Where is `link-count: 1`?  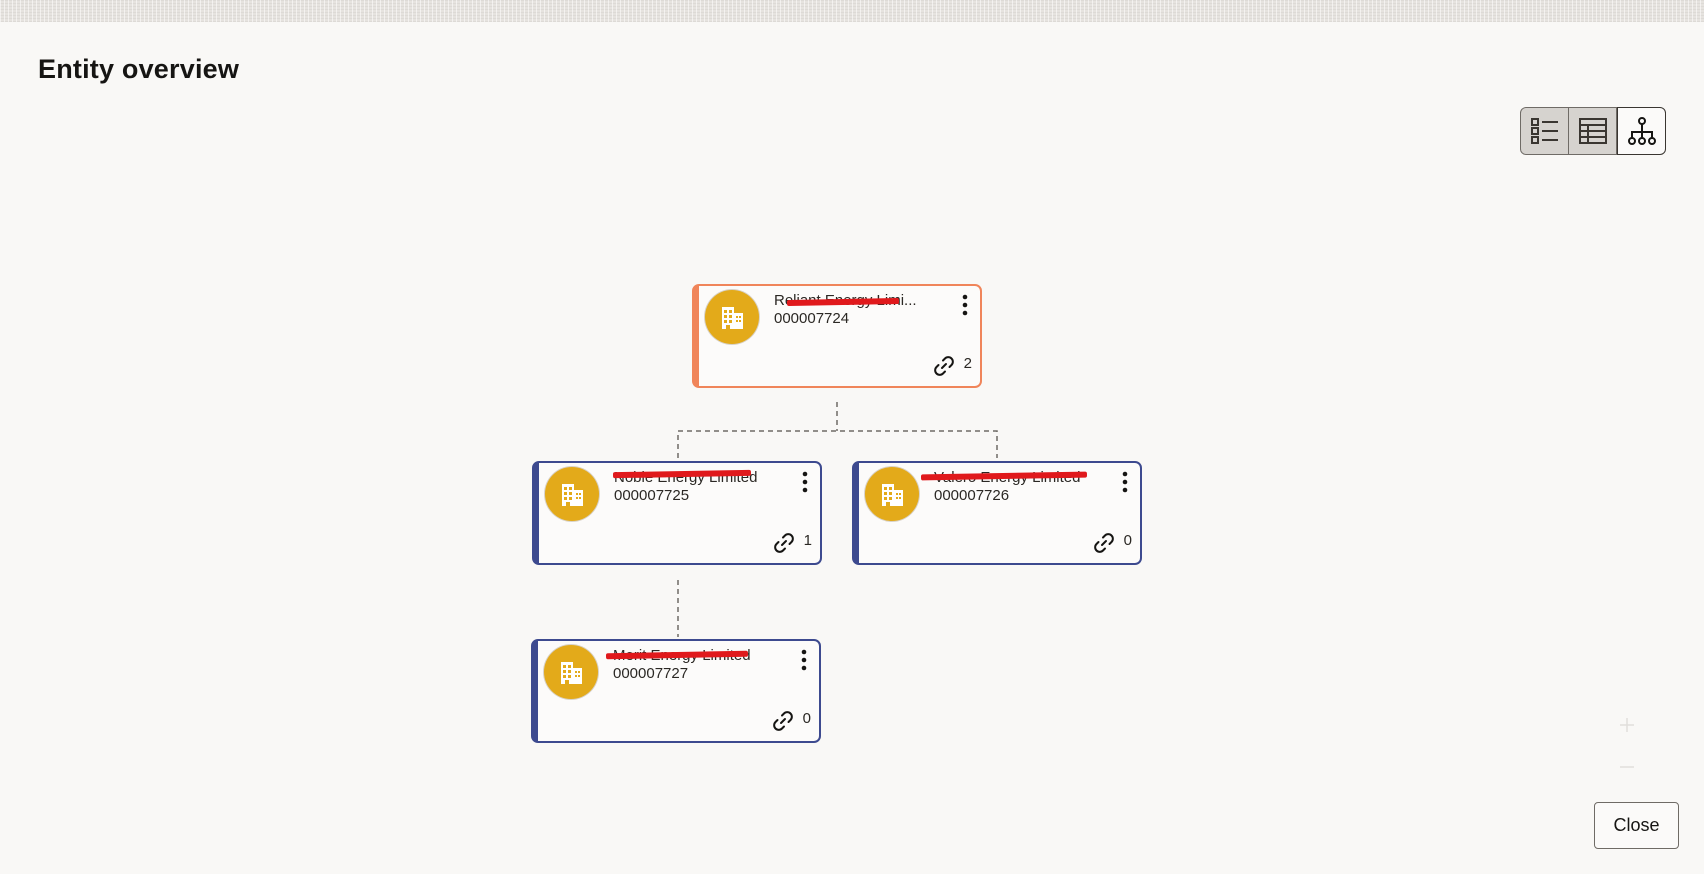
link-count: 1 is located at coordinates (807, 540).